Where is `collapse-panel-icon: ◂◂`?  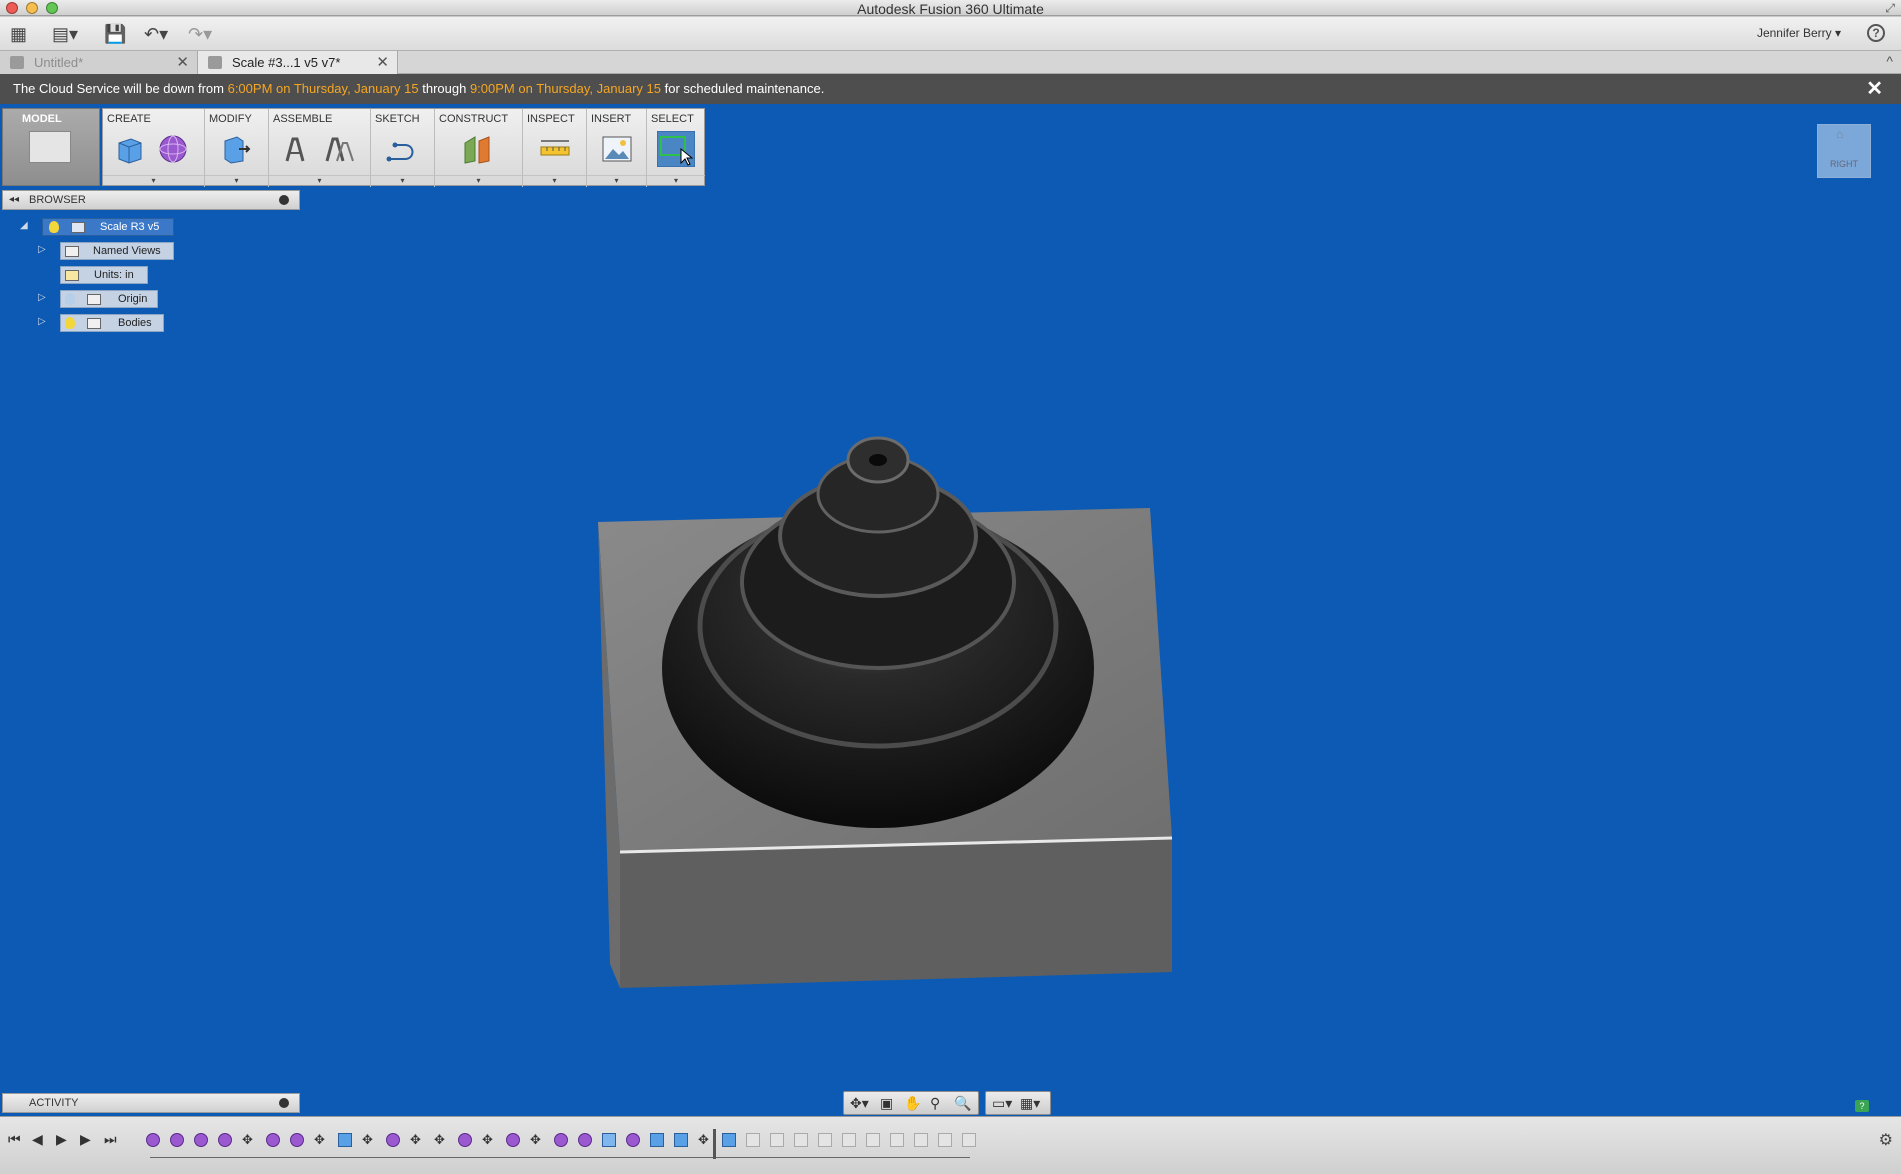
collapse-panel-icon: ◂◂ is located at coordinates (14, 200).